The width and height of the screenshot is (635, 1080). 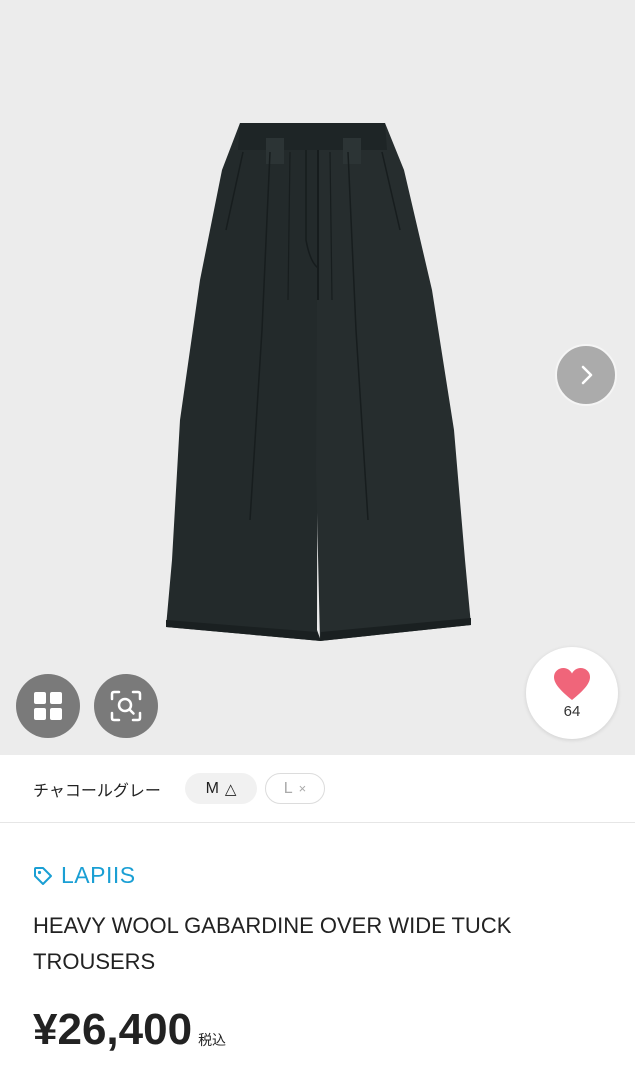 What do you see at coordinates (221, 788) in the screenshot?
I see `size-option-m: M △` at bounding box center [221, 788].